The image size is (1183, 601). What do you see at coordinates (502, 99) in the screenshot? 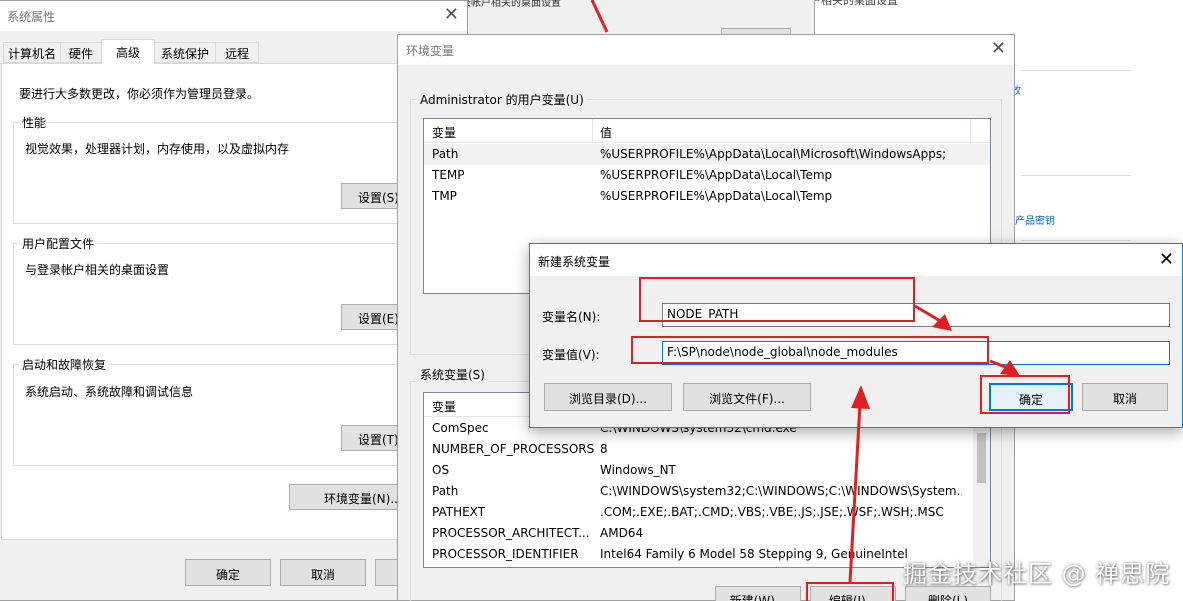
I see `user-variables-label: Administrator 的用户变量(U)` at bounding box center [502, 99].